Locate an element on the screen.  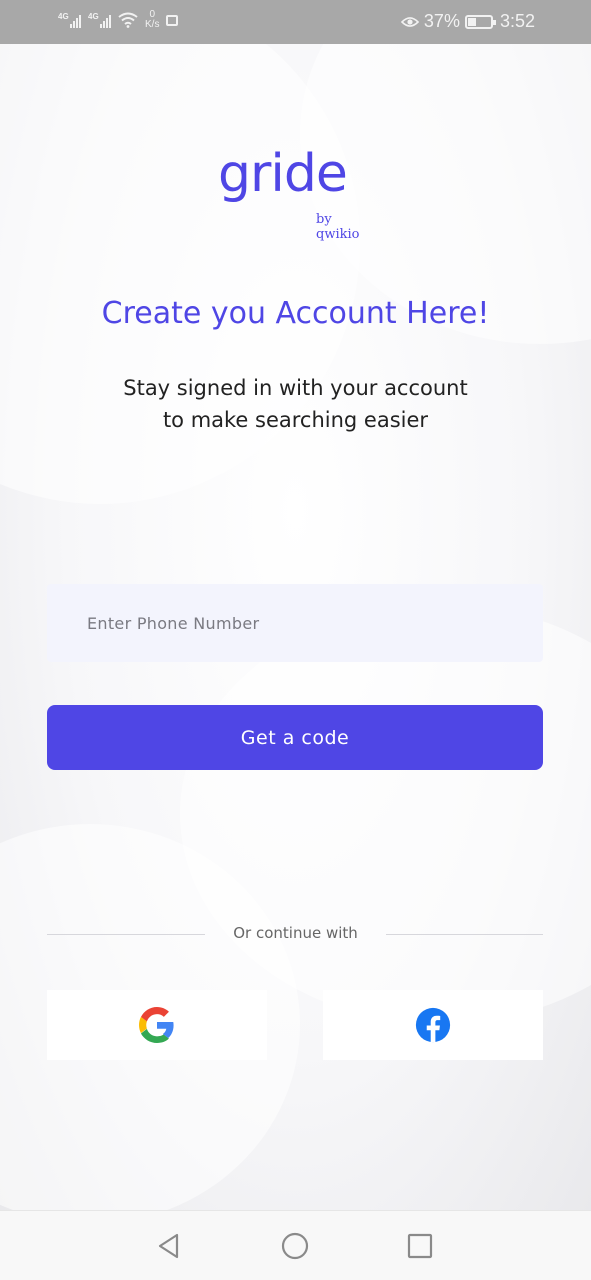
google-sign-in-button is located at coordinates (157, 1025).